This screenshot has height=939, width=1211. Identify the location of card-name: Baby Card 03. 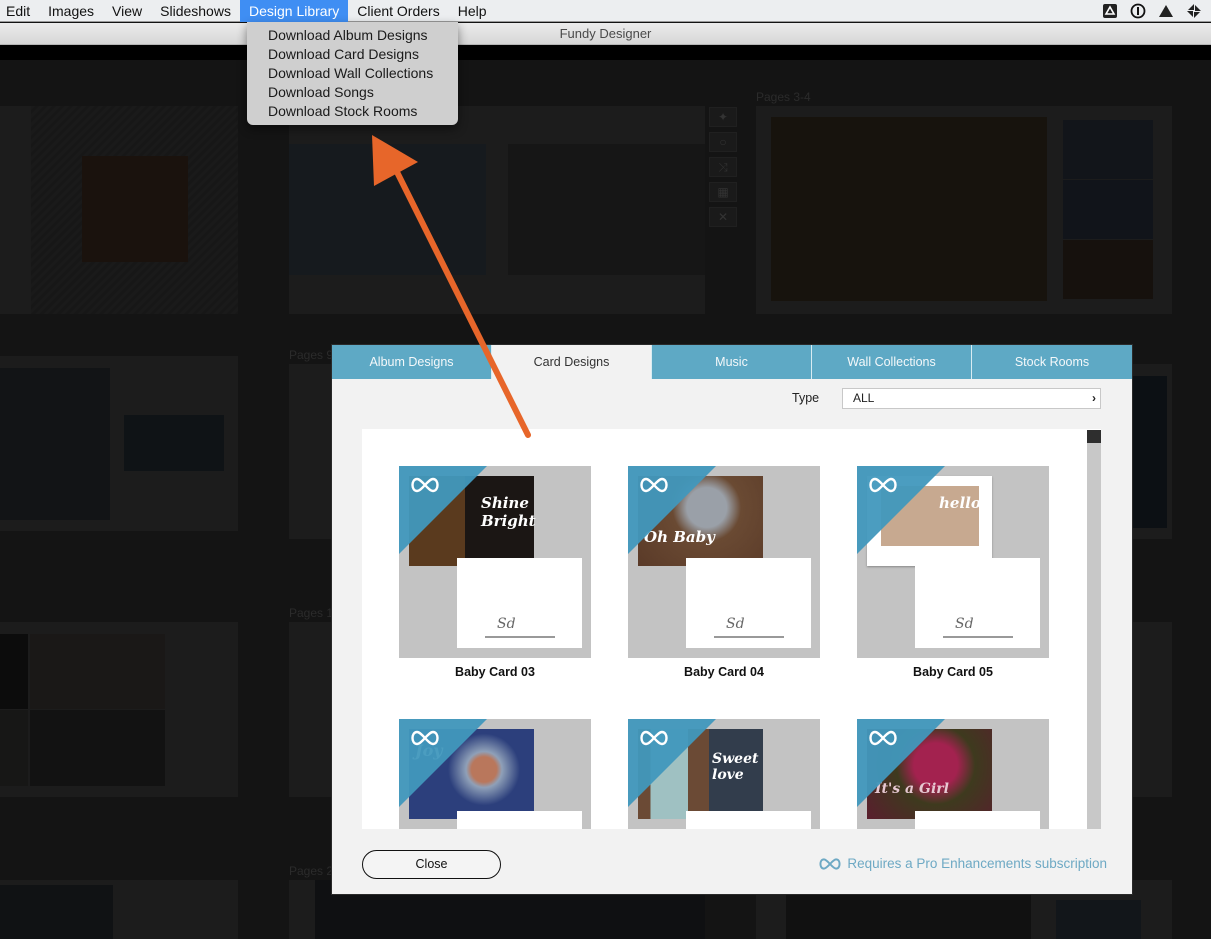
(495, 672).